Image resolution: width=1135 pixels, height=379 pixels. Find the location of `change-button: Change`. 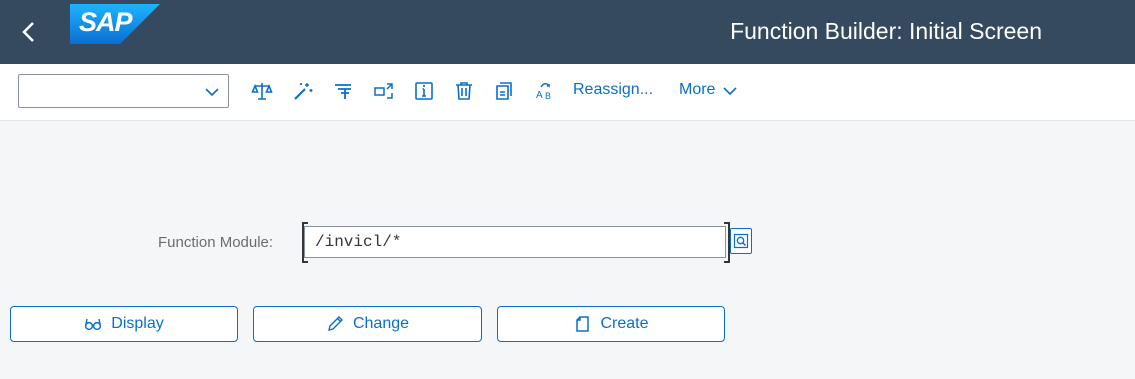

change-button: Change is located at coordinates (367, 324).